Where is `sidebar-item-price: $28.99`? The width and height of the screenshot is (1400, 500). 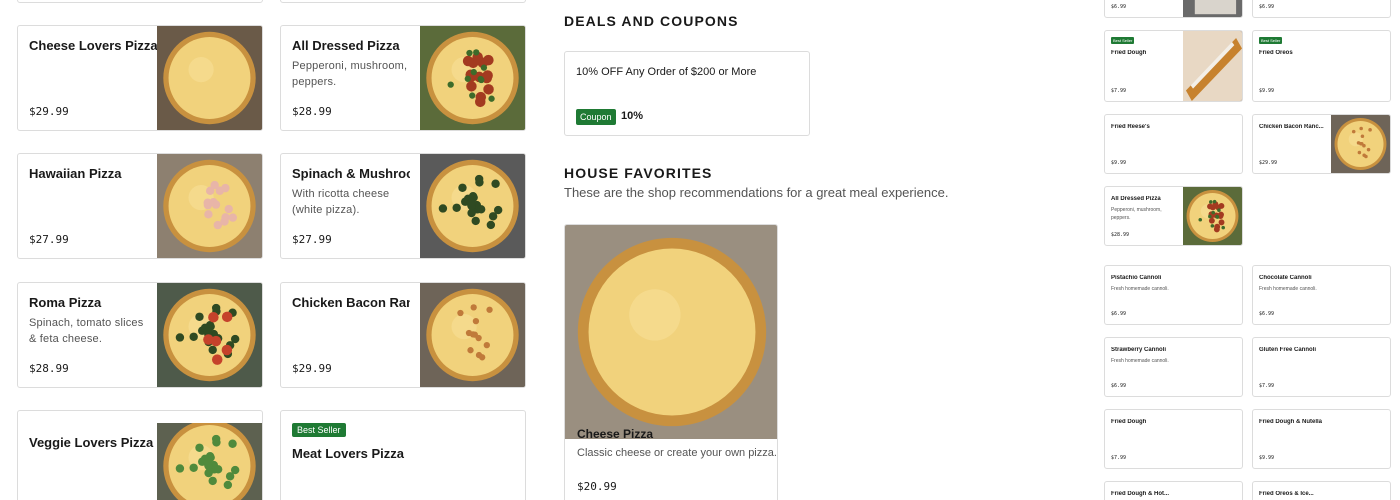 sidebar-item-price: $28.99 is located at coordinates (1120, 235).